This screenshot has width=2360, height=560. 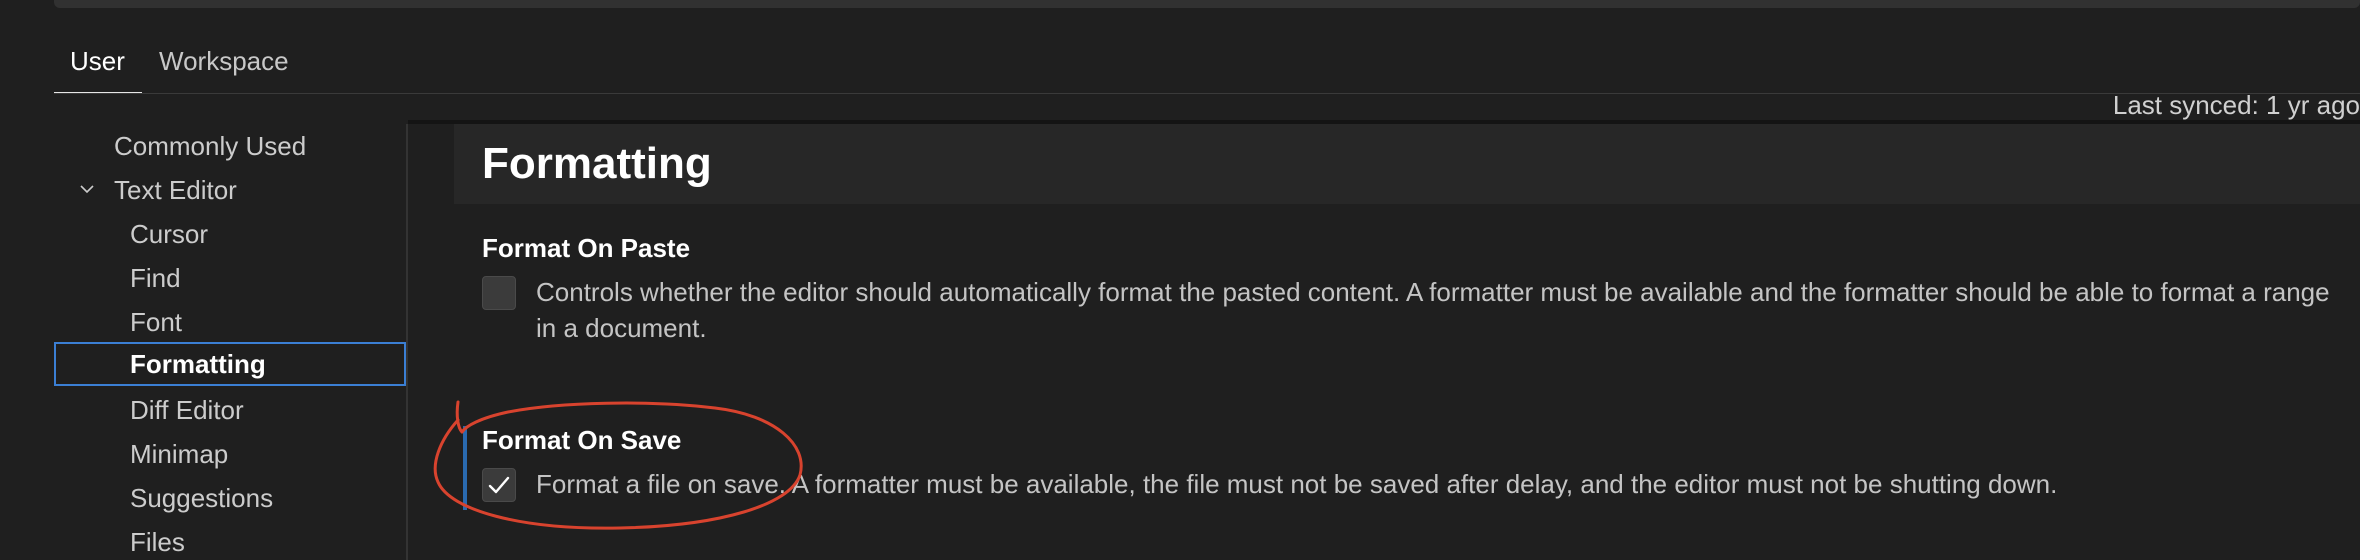 What do you see at coordinates (230, 278) in the screenshot?
I see `toc-item-find: Find` at bounding box center [230, 278].